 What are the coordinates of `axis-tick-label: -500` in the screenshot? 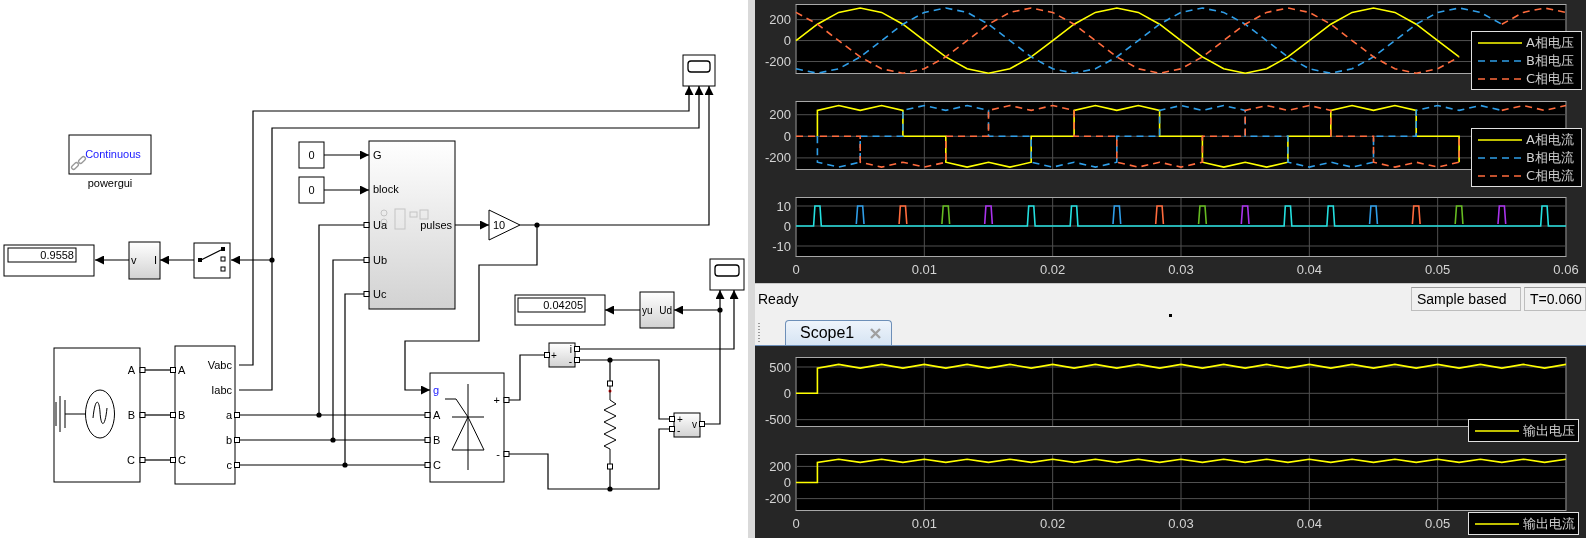 It's located at (777, 420).